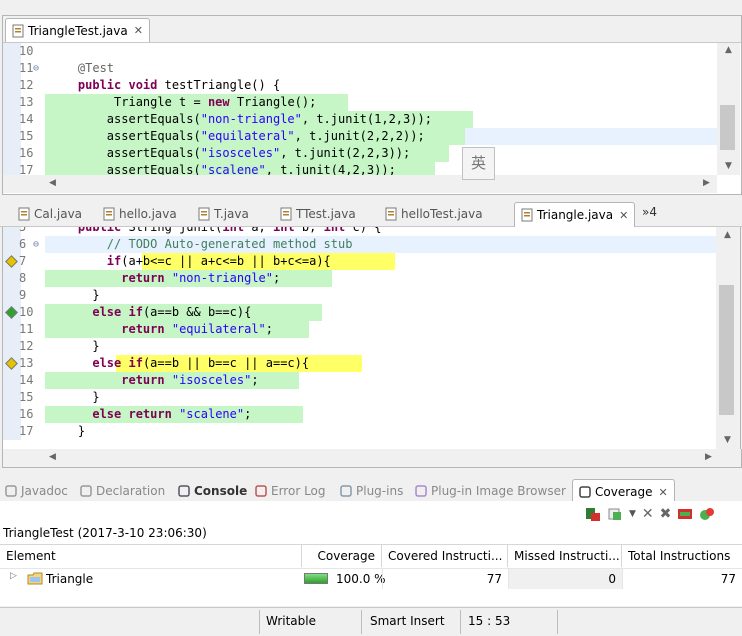 This screenshot has width=742, height=636. Describe the element at coordinates (360, 414) in the screenshot. I see `code-line: 16 else return "scalene";` at that location.